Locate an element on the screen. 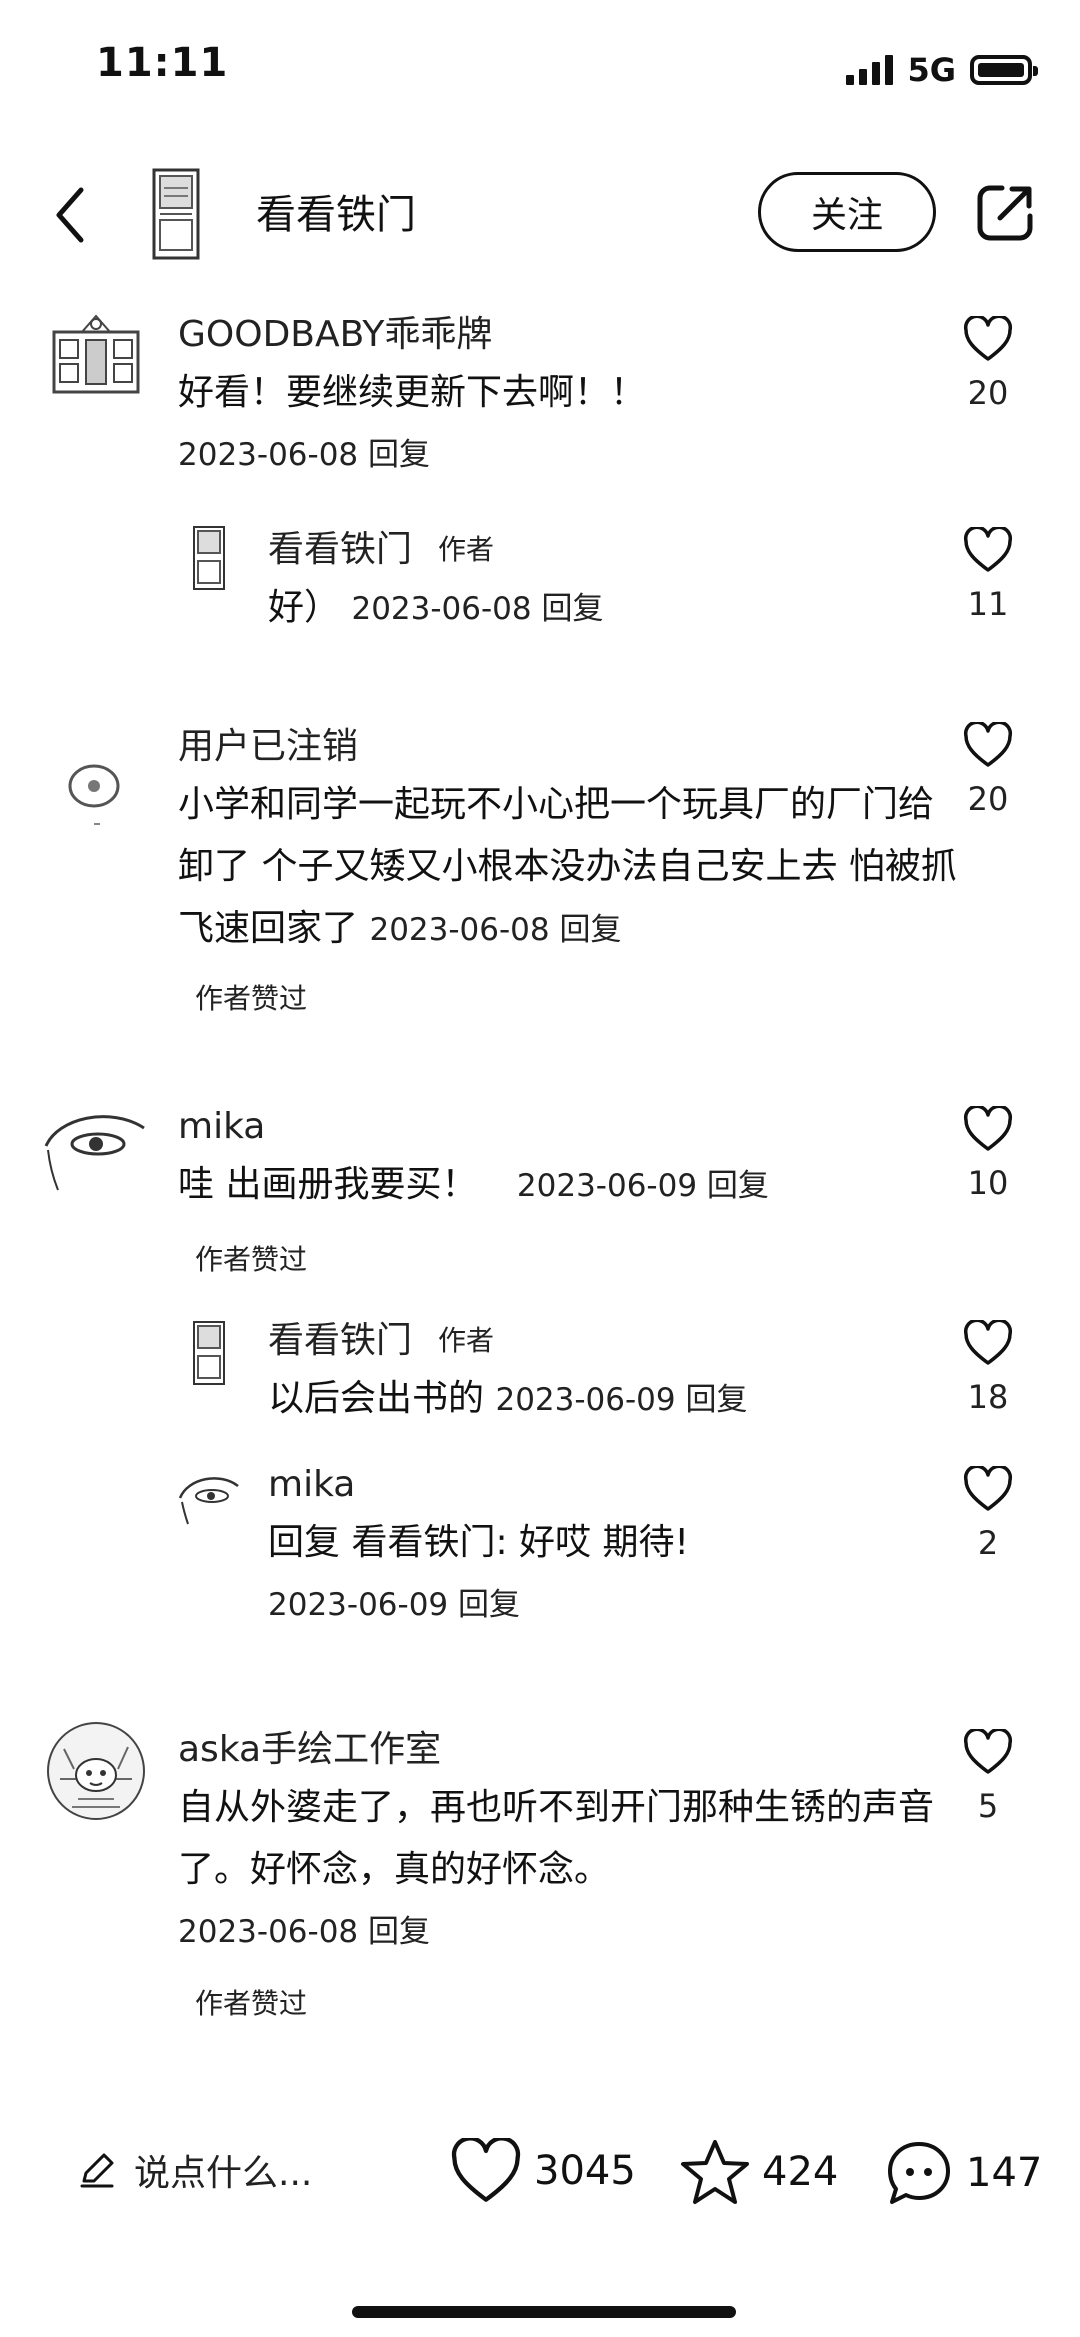 This screenshot has height=2337, width=1080. comment-username: mika is located at coordinates (563, 1127).